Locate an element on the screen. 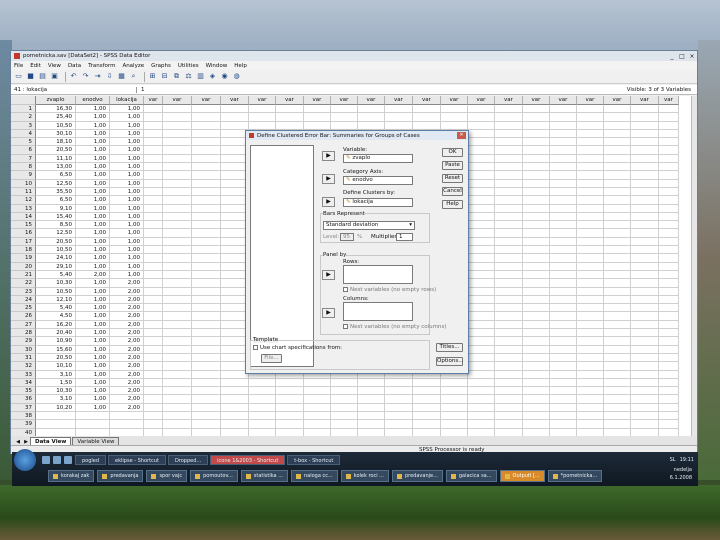 The width and height of the screenshot is (720, 540). data-cell: 30,10 is located at coordinates (56, 134).